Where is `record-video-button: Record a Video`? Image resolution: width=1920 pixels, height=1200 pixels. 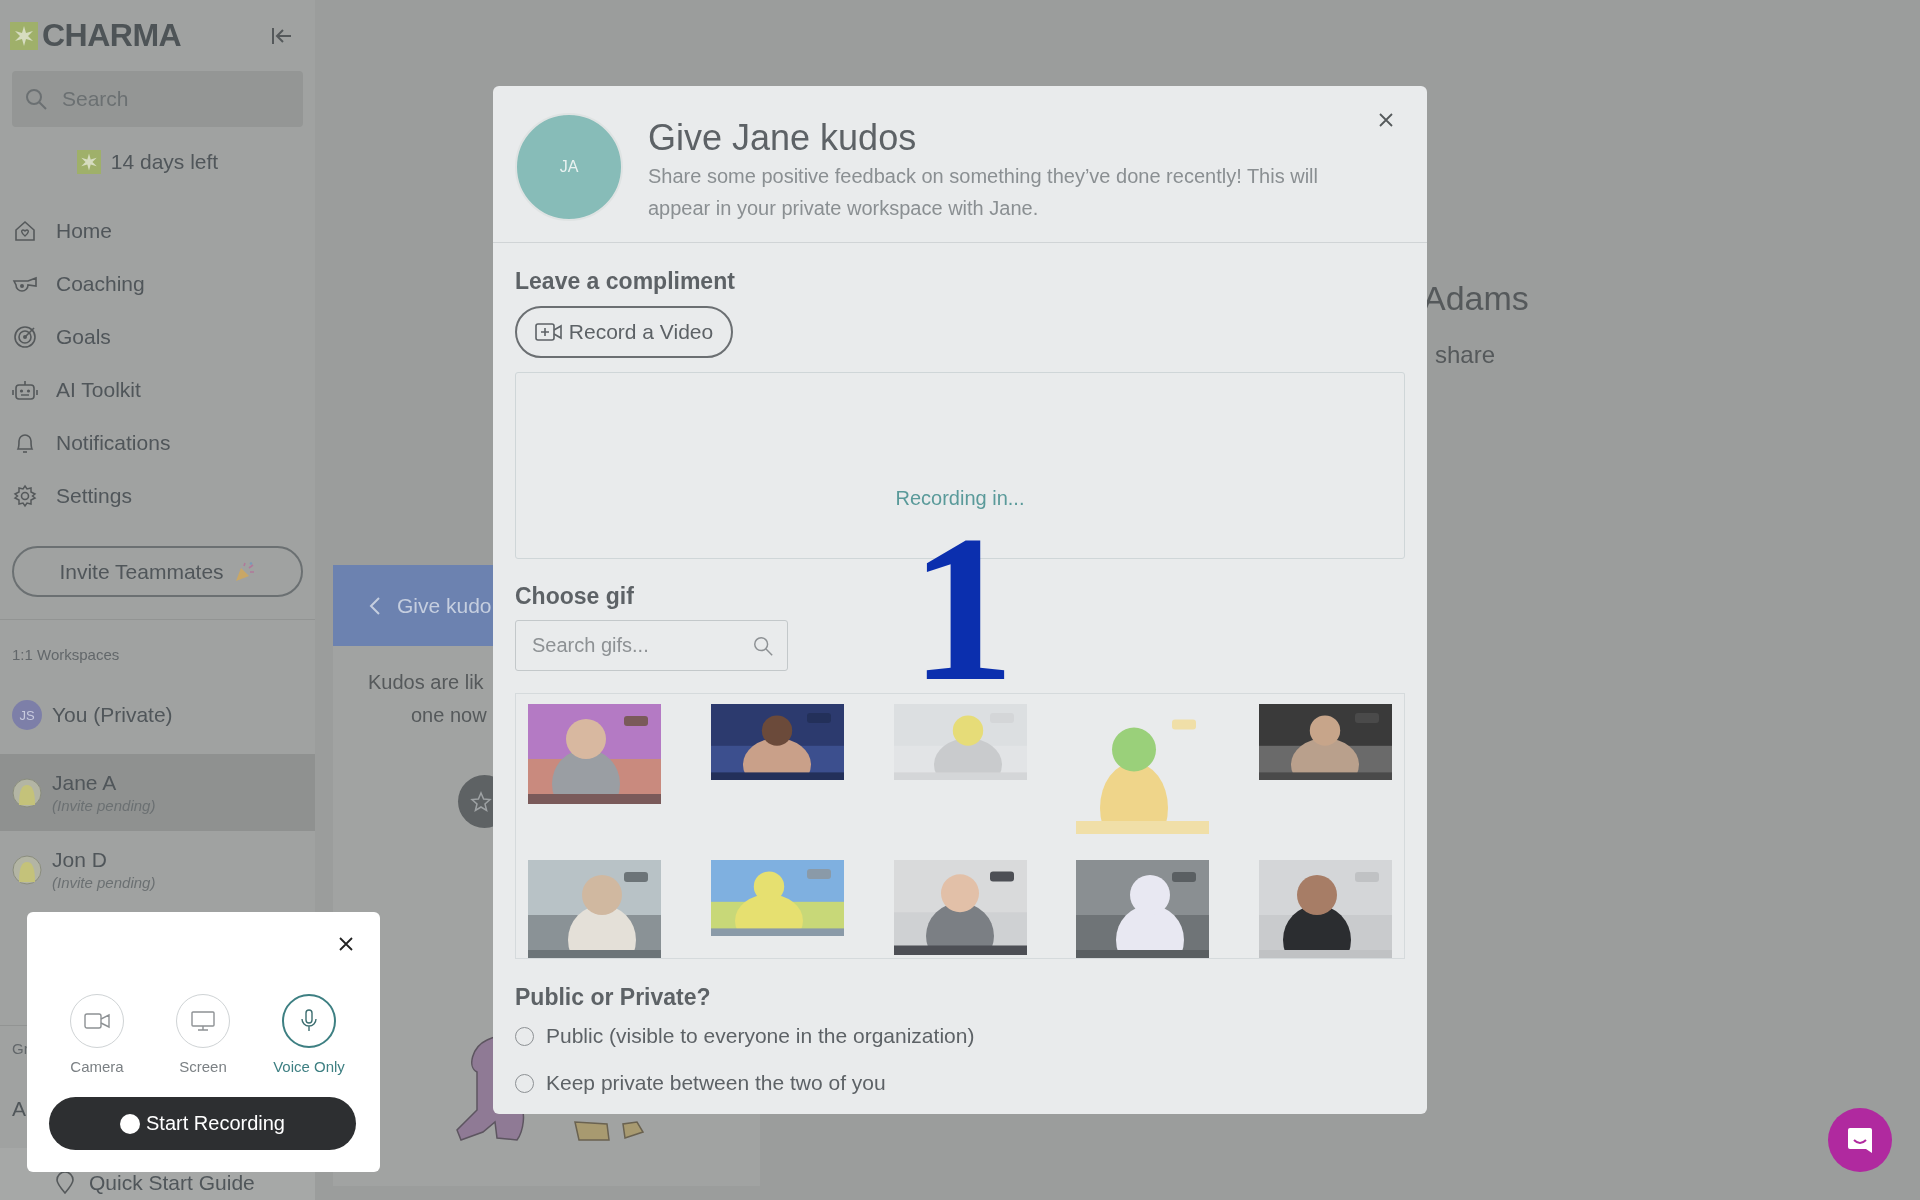
record-video-button: Record a Video is located at coordinates (624, 332).